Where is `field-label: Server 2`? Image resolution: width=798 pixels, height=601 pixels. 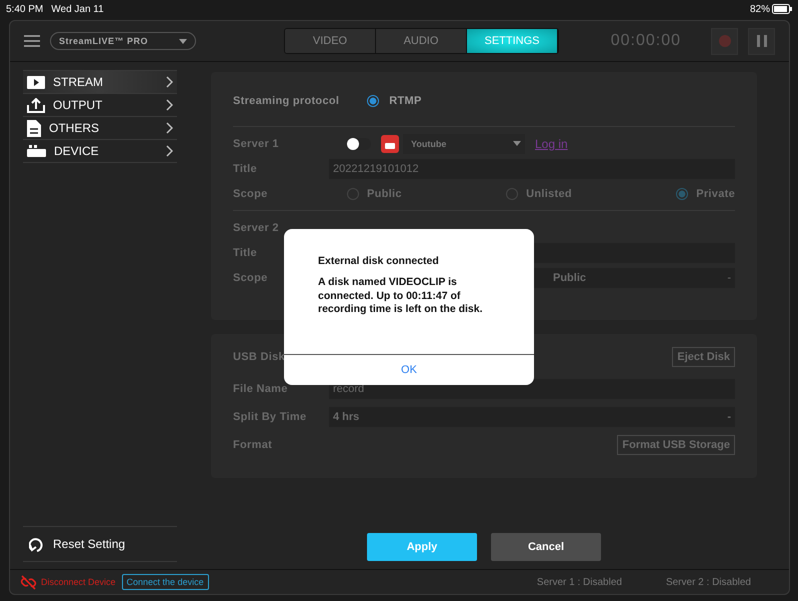
field-label: Server 2 is located at coordinates (256, 228).